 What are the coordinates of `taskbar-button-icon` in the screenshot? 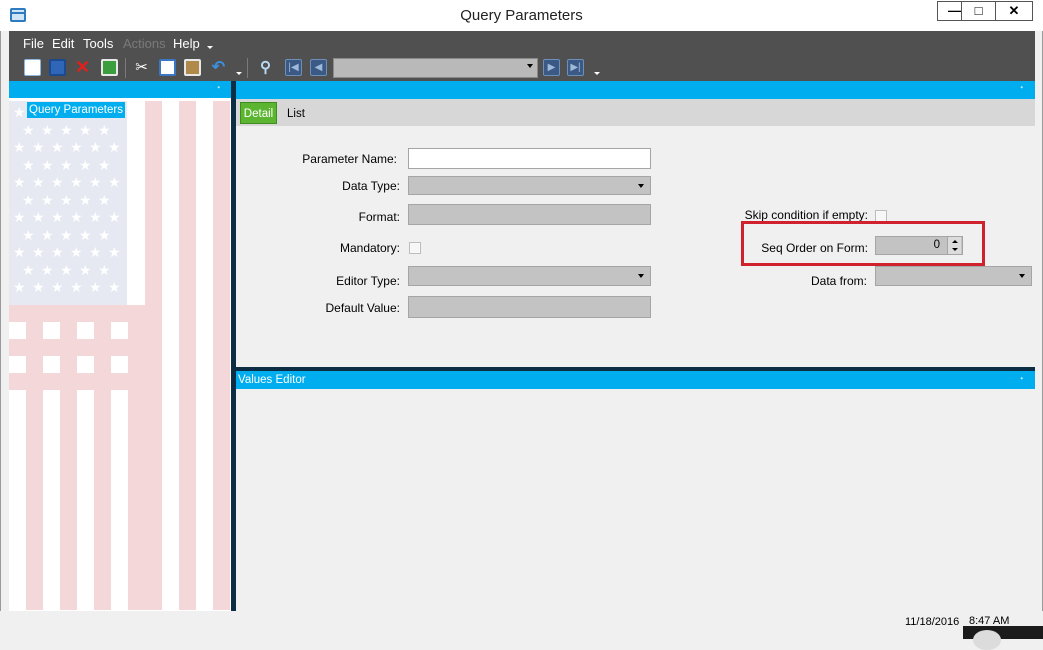 It's located at (987, 640).